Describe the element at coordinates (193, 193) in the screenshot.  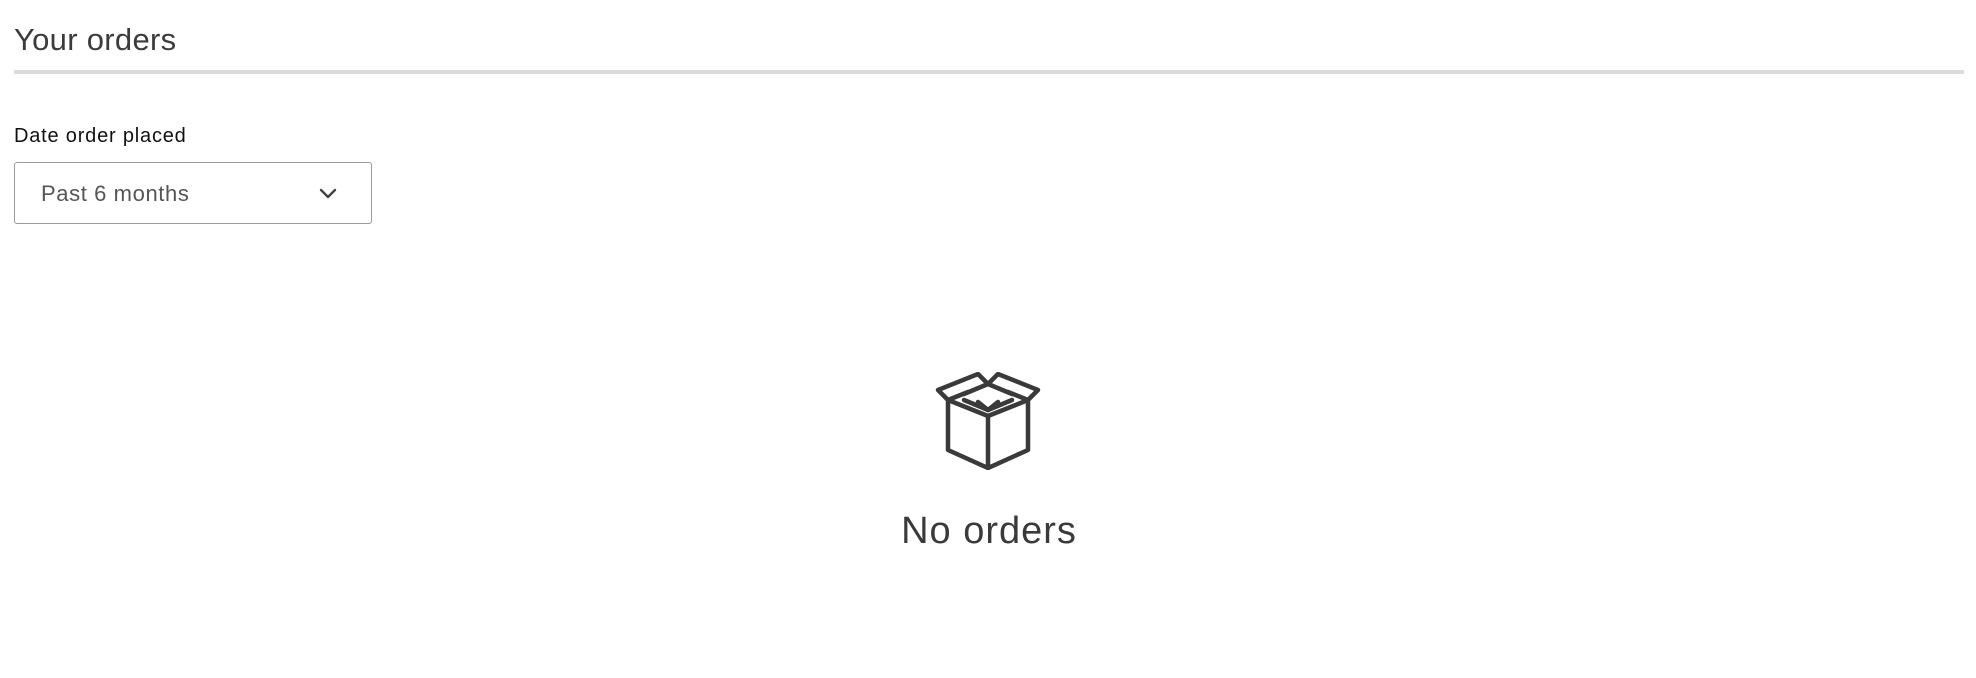
I see `date-order-placed-select: Past 6 months` at that location.